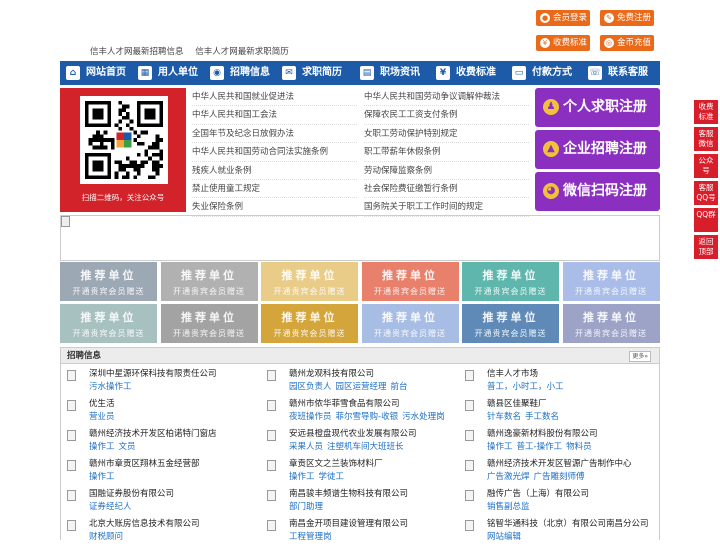 Image resolution: width=720 pixels, height=546 pixels. I want to click on company-name: 北京大账房信息技术有限公司, so click(144, 524).